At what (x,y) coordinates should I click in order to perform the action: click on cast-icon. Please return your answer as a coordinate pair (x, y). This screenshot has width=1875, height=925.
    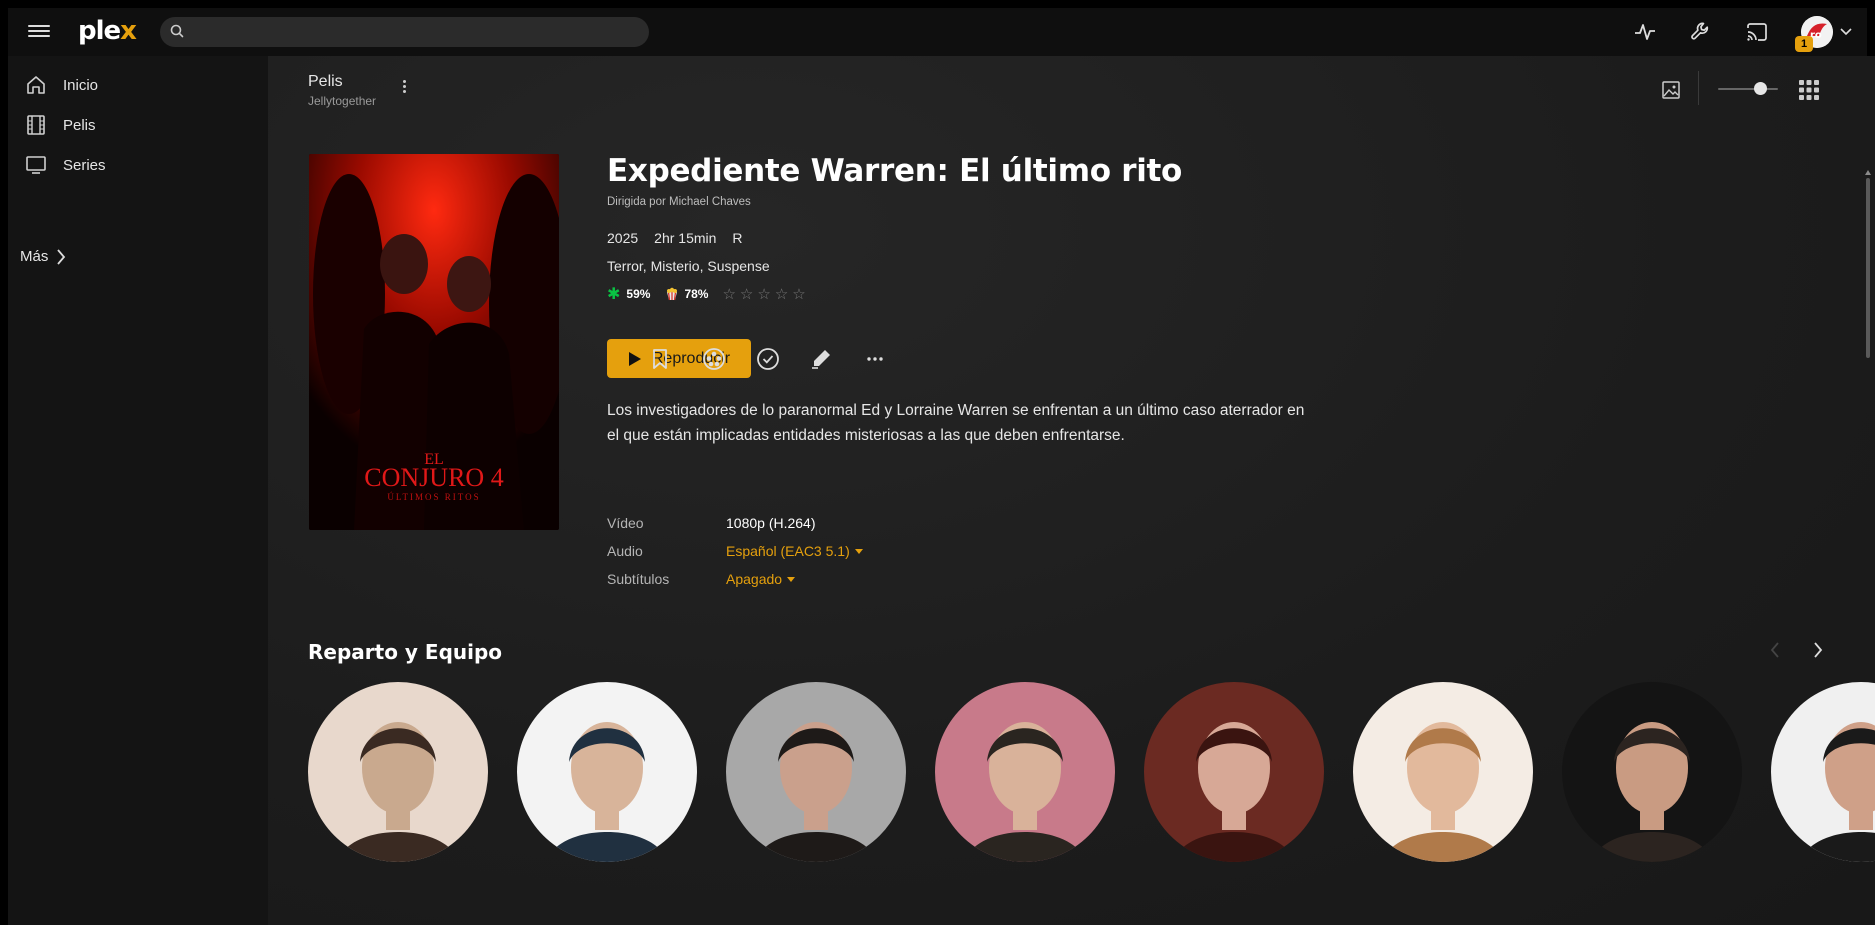
    Looking at the image, I should click on (1757, 32).